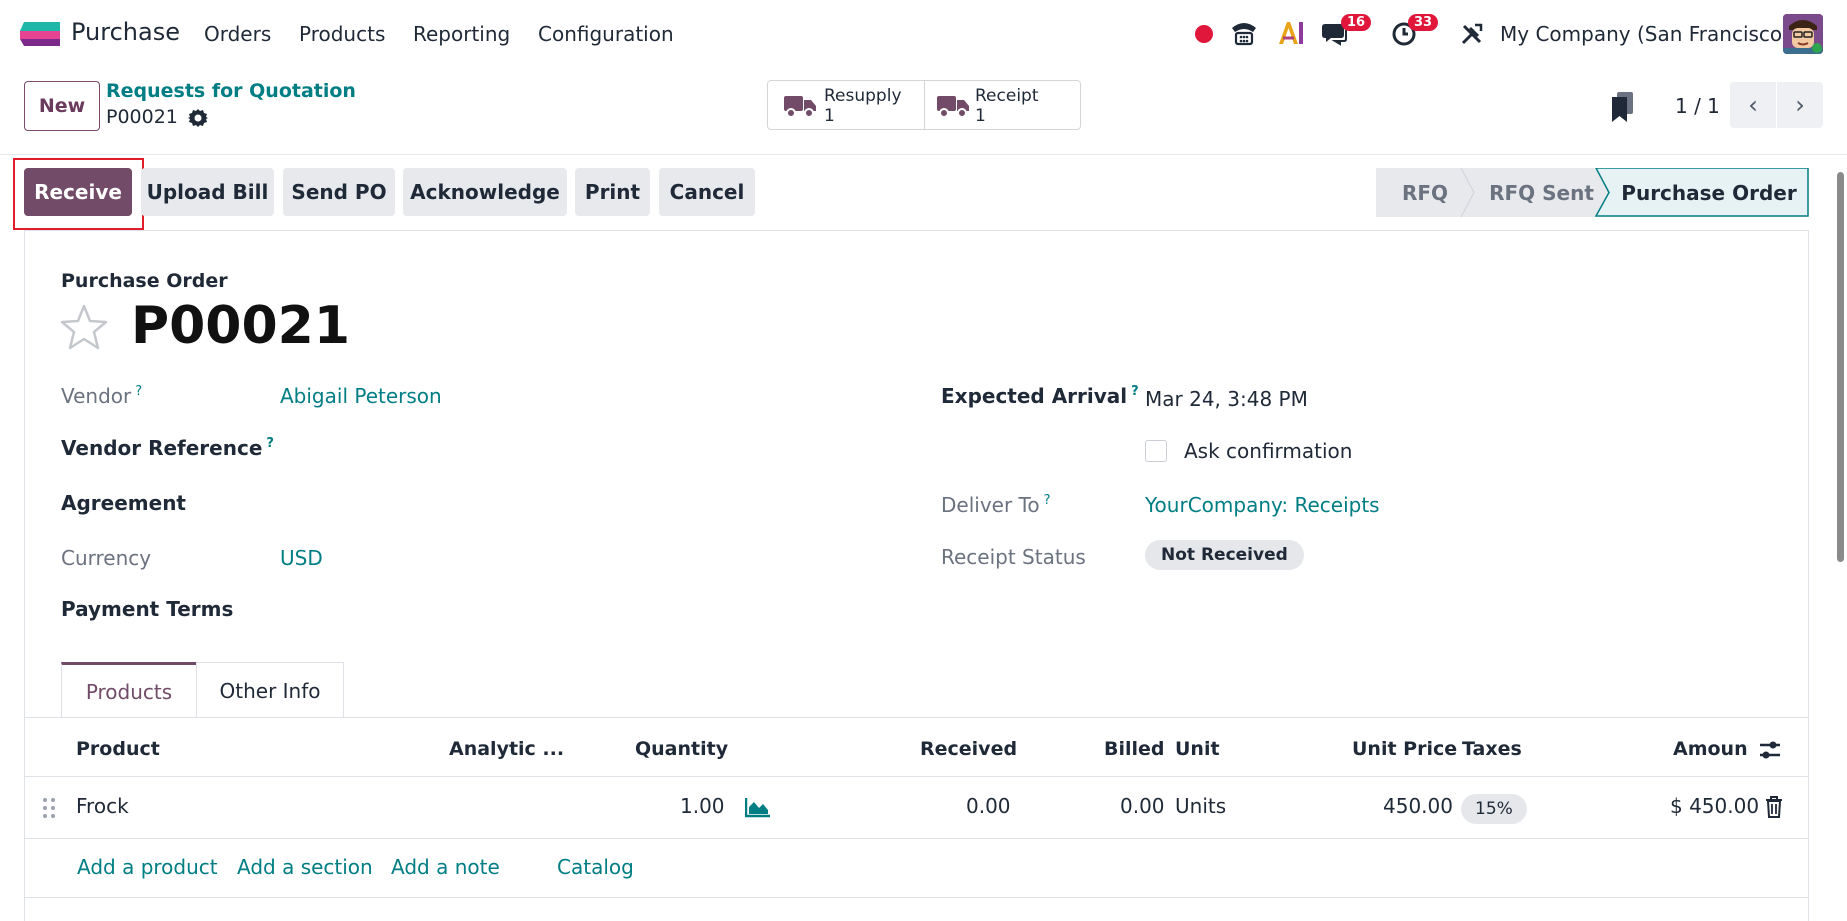 The height and width of the screenshot is (921, 1847). What do you see at coordinates (1715, 806) in the screenshot?
I see `line-amount: $ 450.00` at bounding box center [1715, 806].